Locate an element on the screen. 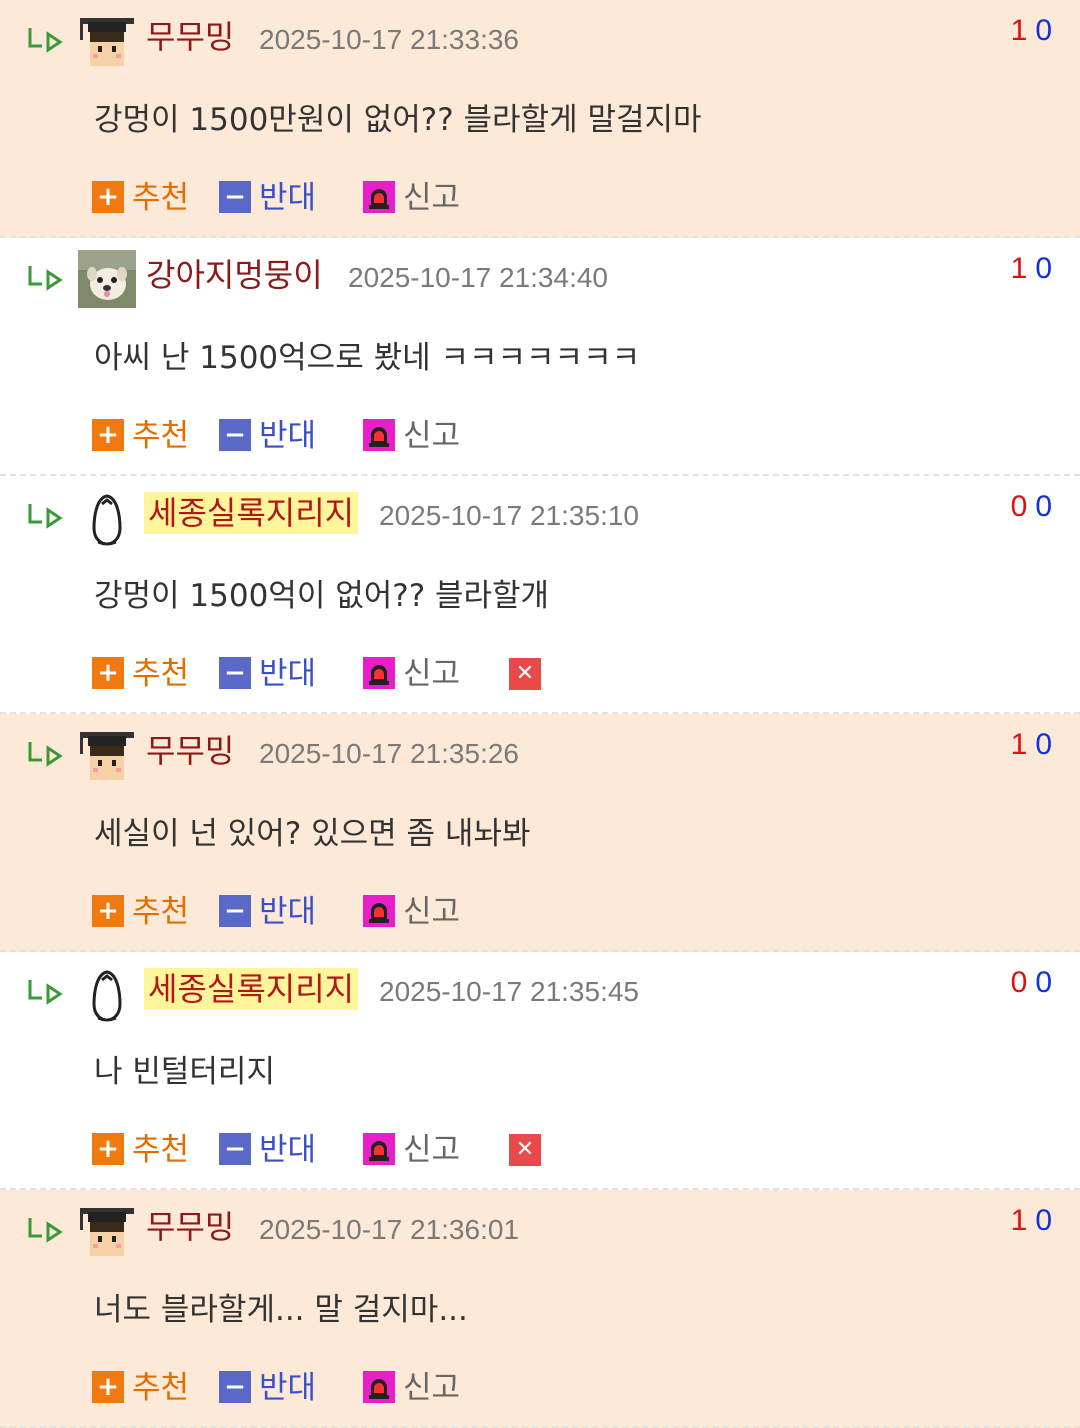 The width and height of the screenshot is (1080, 1428). comment-timestamp: 2025-10-17 21:35:10 is located at coordinates (509, 515).